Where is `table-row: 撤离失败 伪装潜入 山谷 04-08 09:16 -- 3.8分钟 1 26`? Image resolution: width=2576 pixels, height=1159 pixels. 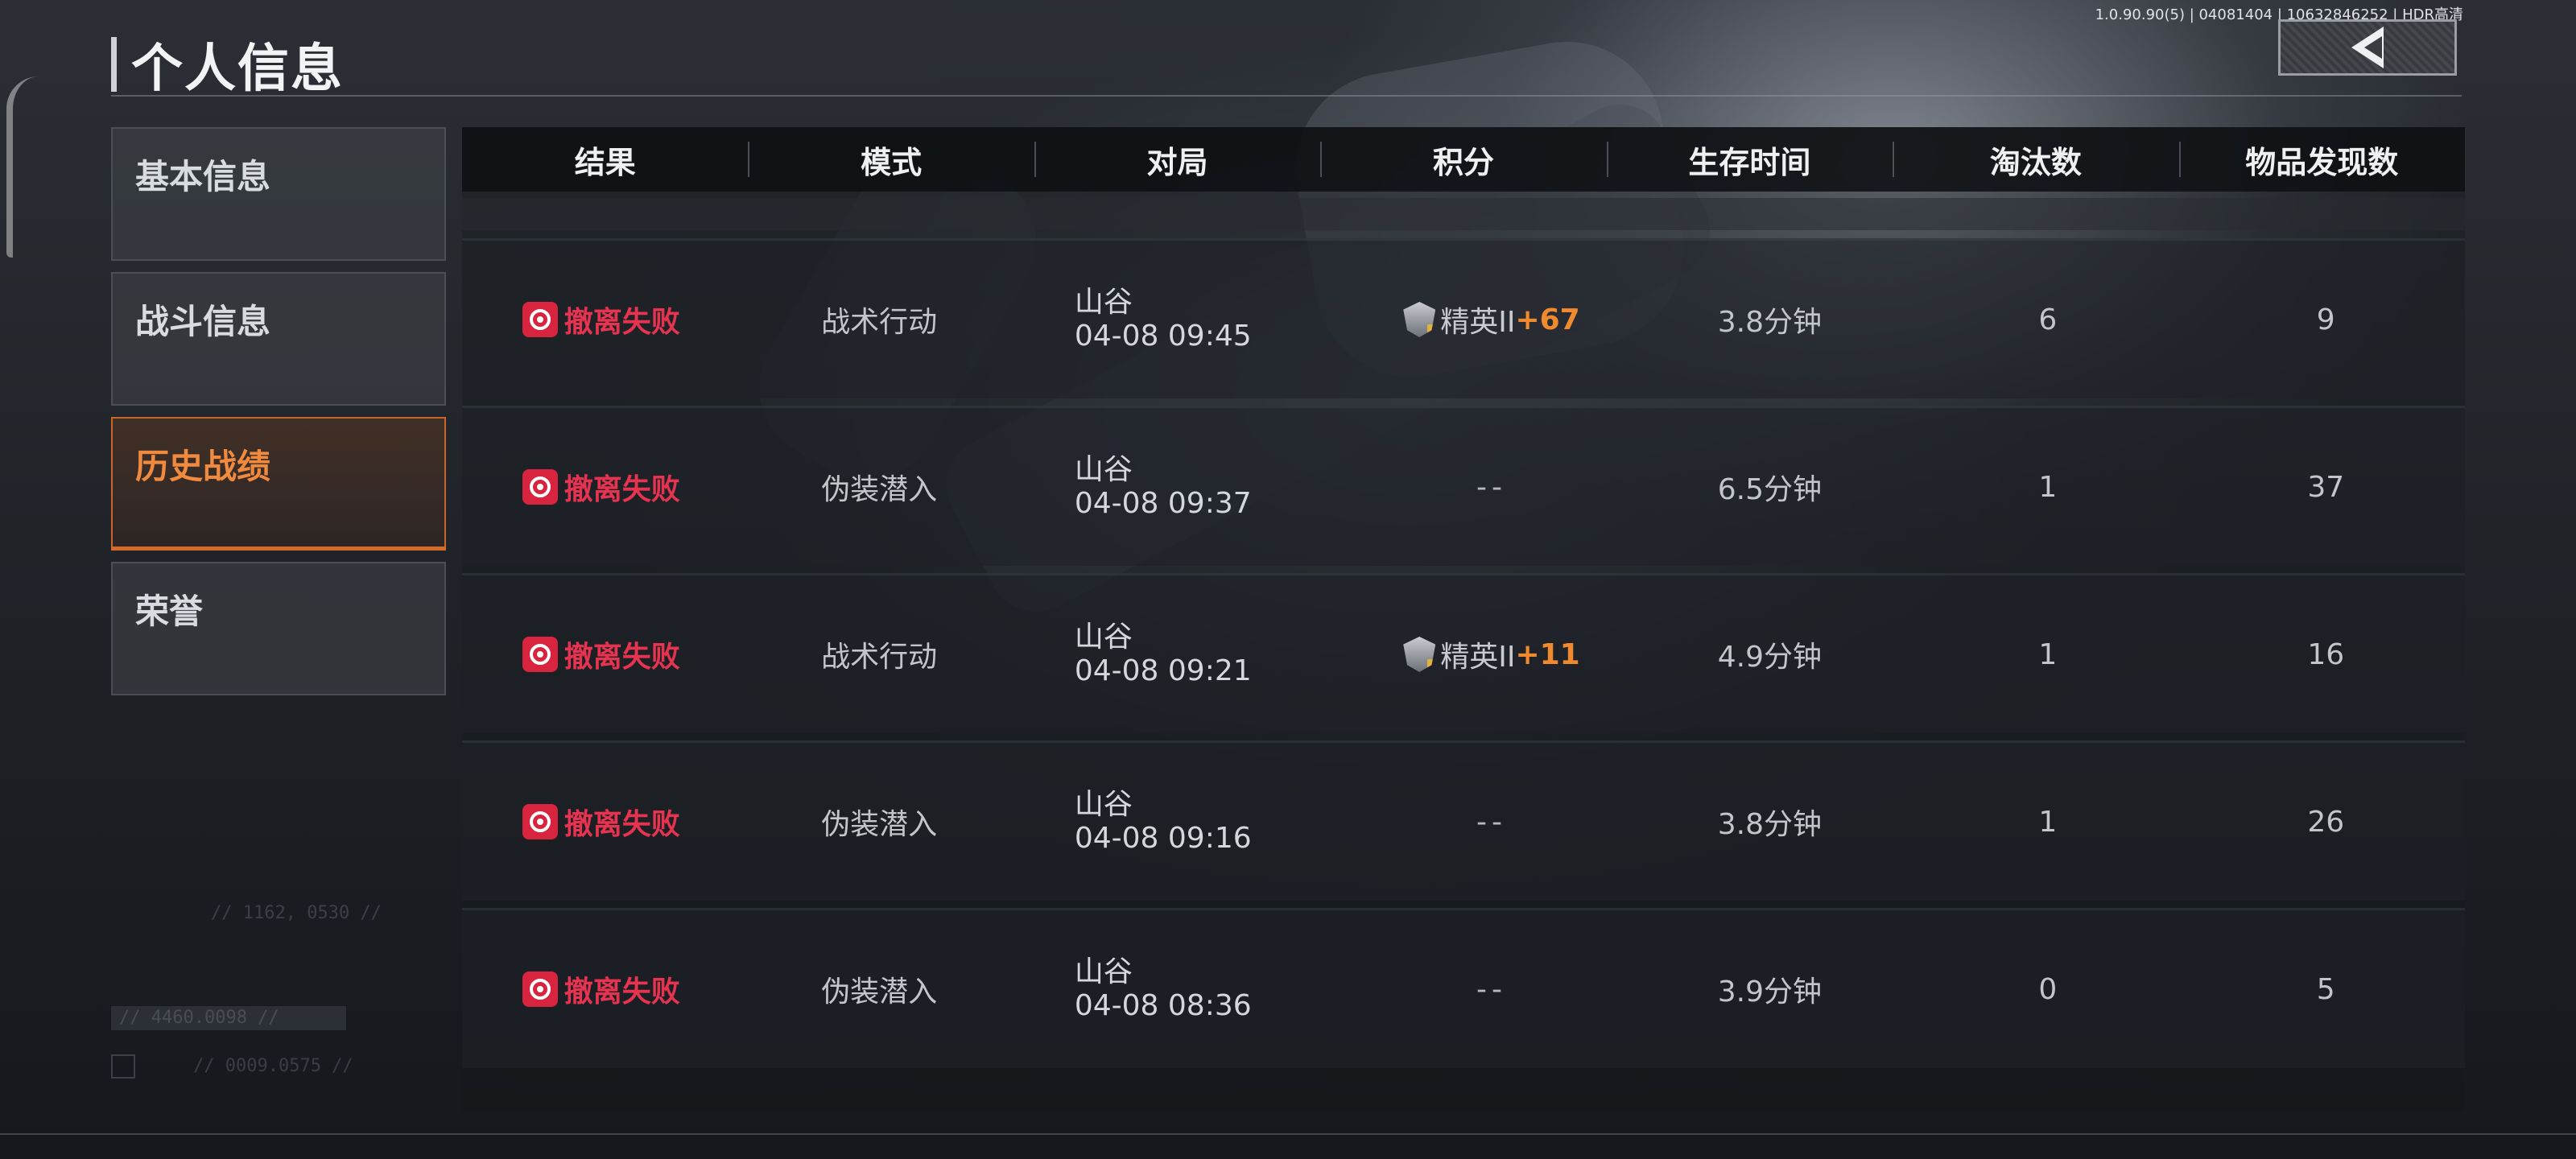
table-row: 撤离失败 伪装潜入 山谷 04-08 09:16 -- 3.8分钟 1 26 is located at coordinates (1463, 820).